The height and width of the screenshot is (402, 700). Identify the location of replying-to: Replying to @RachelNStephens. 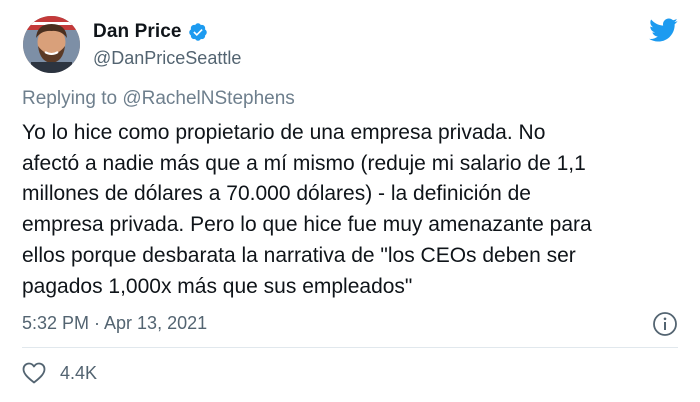
(158, 99).